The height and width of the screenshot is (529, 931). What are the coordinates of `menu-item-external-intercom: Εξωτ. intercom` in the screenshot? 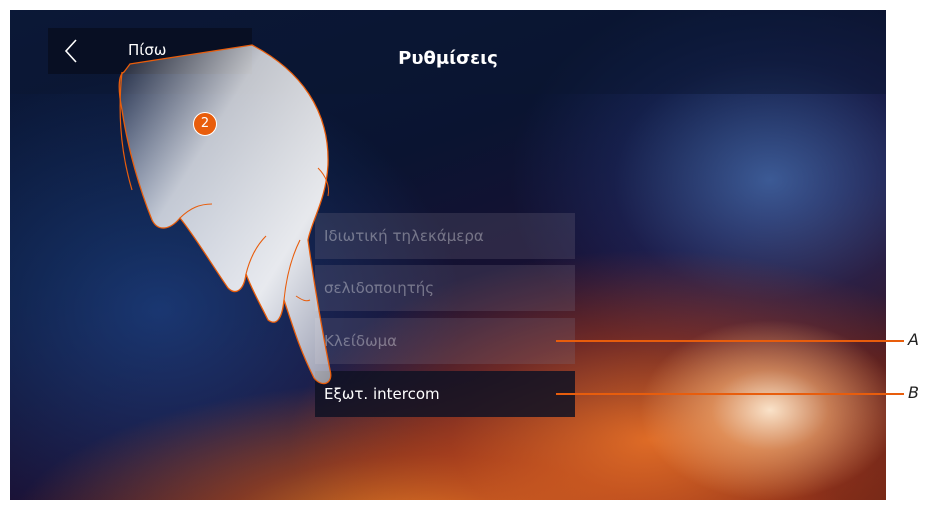 It's located at (445, 394).